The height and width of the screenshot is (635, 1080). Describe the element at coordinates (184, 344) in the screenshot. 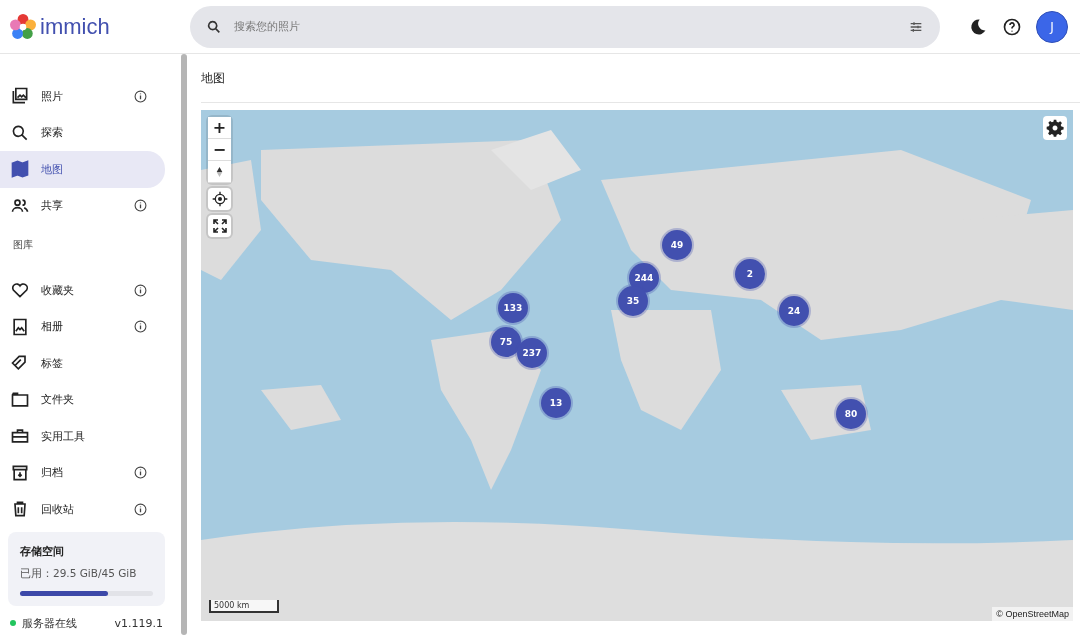

I see `scrollbar` at that location.